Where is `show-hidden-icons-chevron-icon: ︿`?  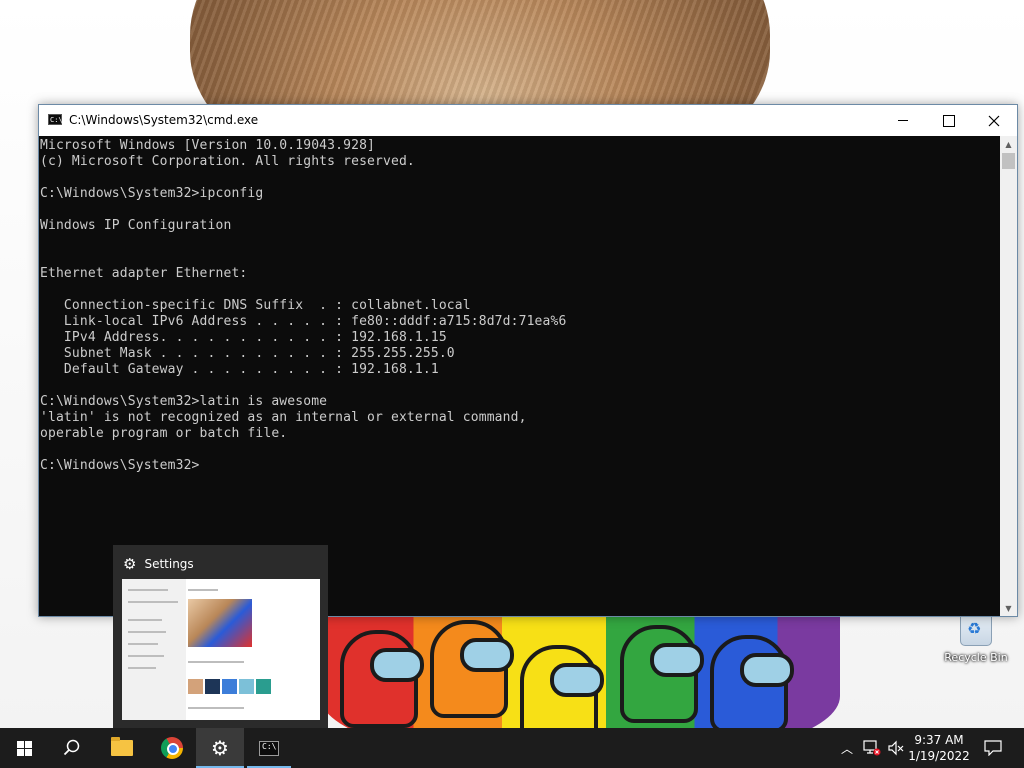
show-hidden-icons-chevron-icon: ︿ is located at coordinates (847, 748).